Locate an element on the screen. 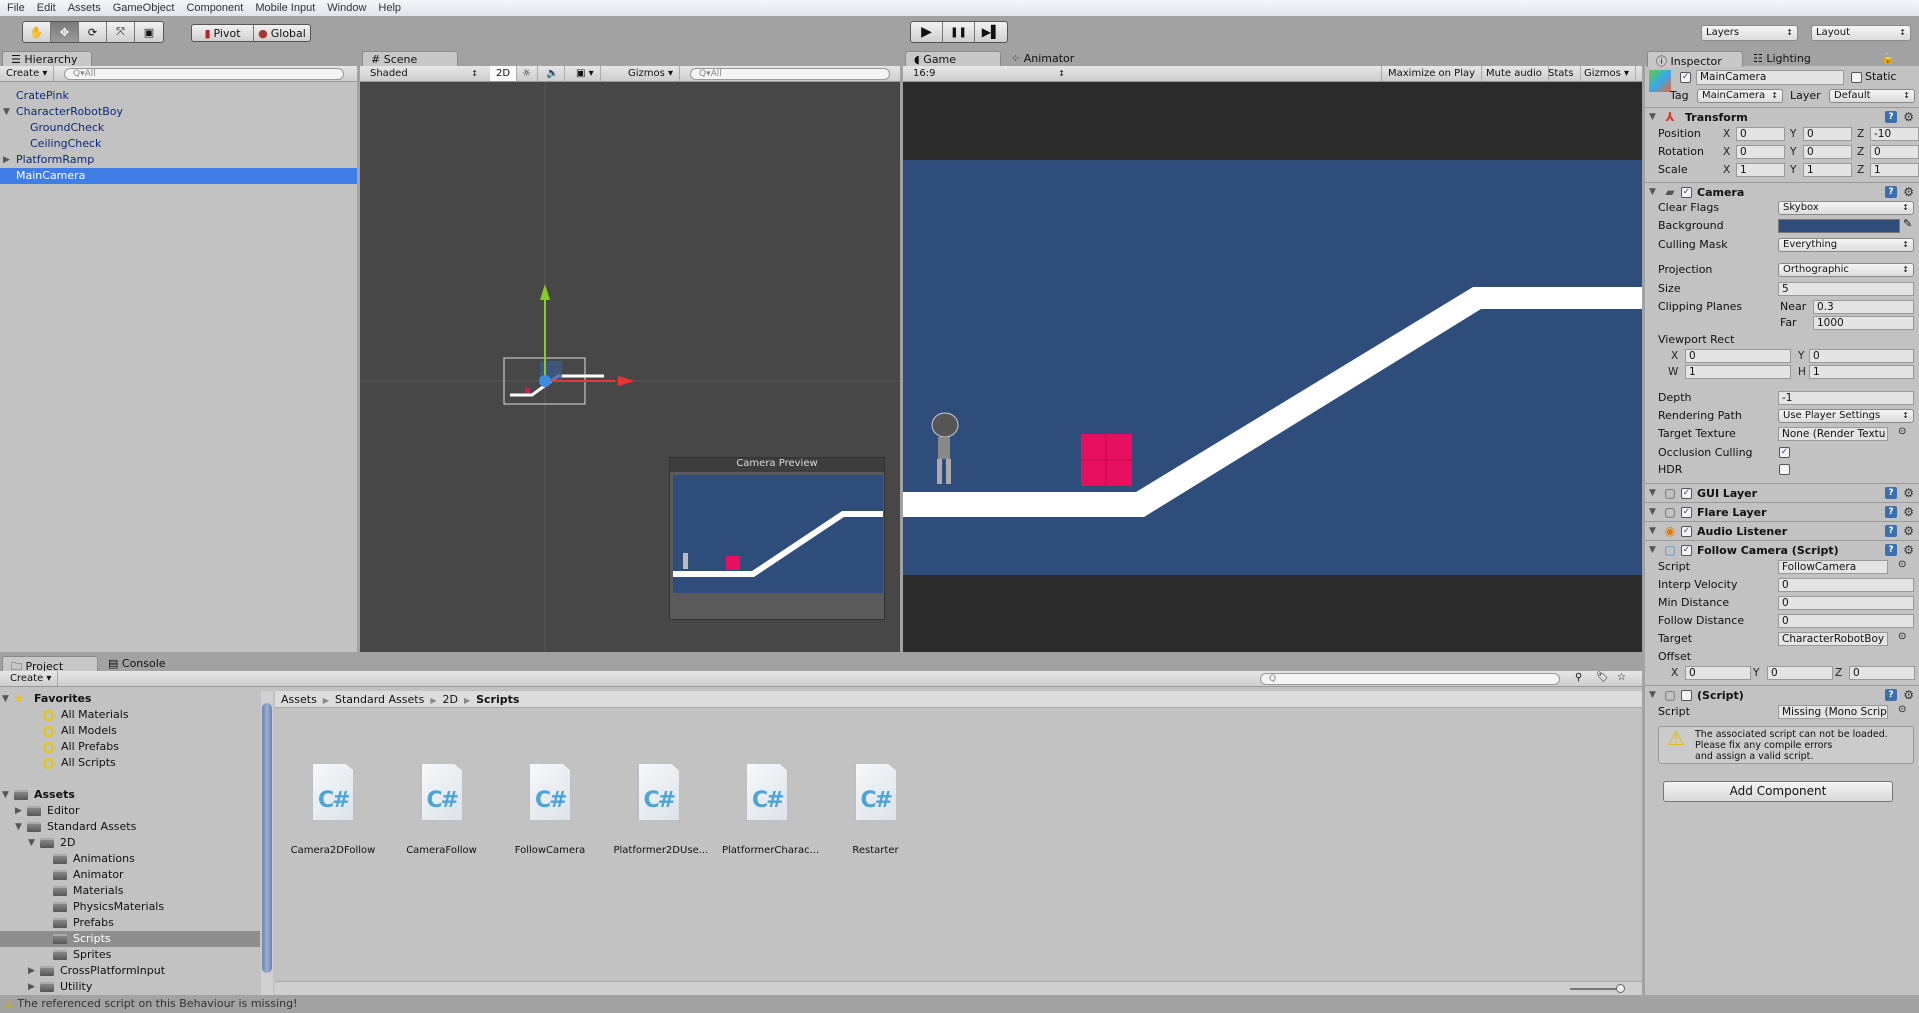 The height and width of the screenshot is (1013, 1919). pivot-button: ▮ Pivot is located at coordinates (223, 33).